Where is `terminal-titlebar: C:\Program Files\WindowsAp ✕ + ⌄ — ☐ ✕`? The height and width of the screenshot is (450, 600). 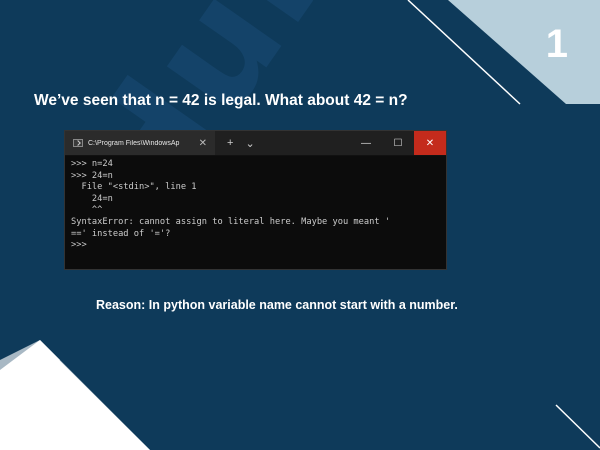 terminal-titlebar: C:\Program Files\WindowsAp ✕ + ⌄ — ☐ ✕ is located at coordinates (255, 143).